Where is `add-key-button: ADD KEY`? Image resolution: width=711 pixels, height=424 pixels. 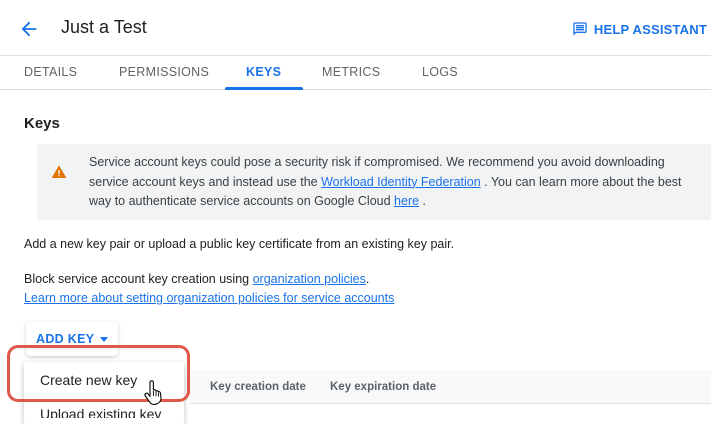
add-key-button: ADD KEY is located at coordinates (72, 339).